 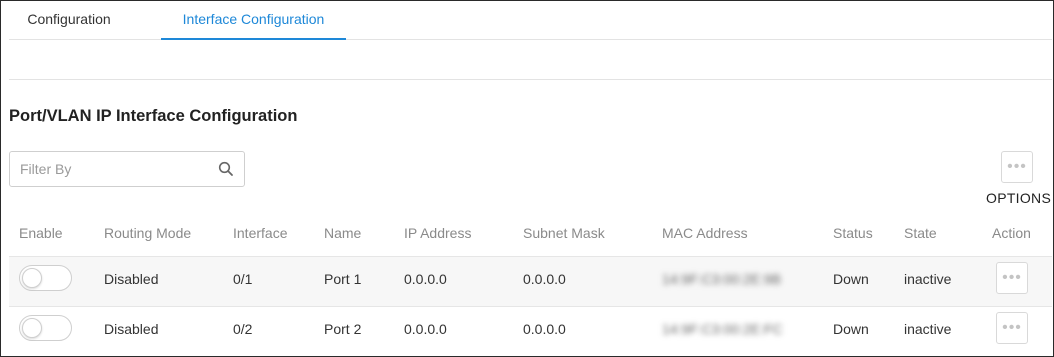 What do you see at coordinates (253, 20) in the screenshot?
I see `tab-interface-configuration: Interface Configuration` at bounding box center [253, 20].